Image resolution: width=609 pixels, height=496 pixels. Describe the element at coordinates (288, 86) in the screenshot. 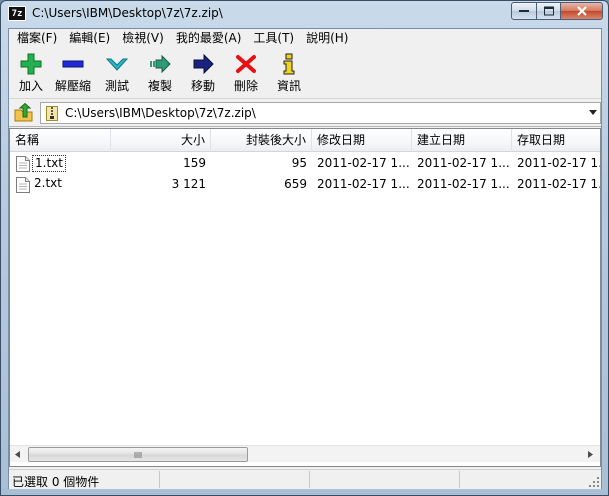

I see `info-label: 資訊` at that location.